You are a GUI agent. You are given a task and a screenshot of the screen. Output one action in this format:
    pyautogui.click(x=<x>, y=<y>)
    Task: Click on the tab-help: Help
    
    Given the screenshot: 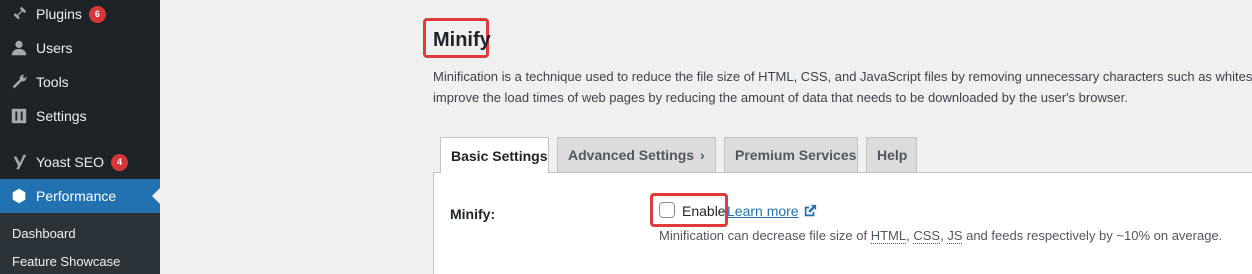 What is the action you would take?
    pyautogui.click(x=891, y=155)
    